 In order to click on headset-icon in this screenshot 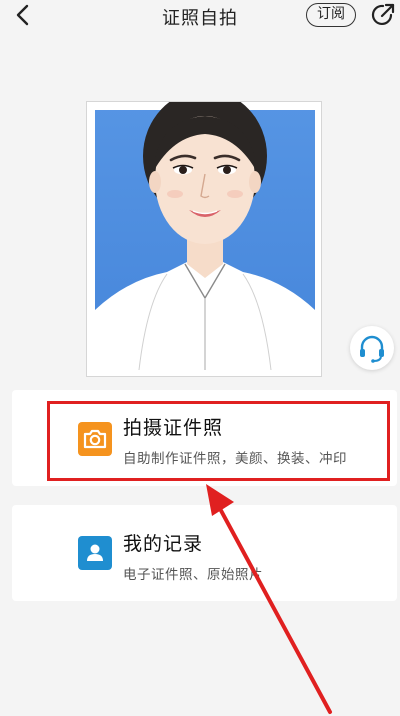, I will do `click(372, 349)`.